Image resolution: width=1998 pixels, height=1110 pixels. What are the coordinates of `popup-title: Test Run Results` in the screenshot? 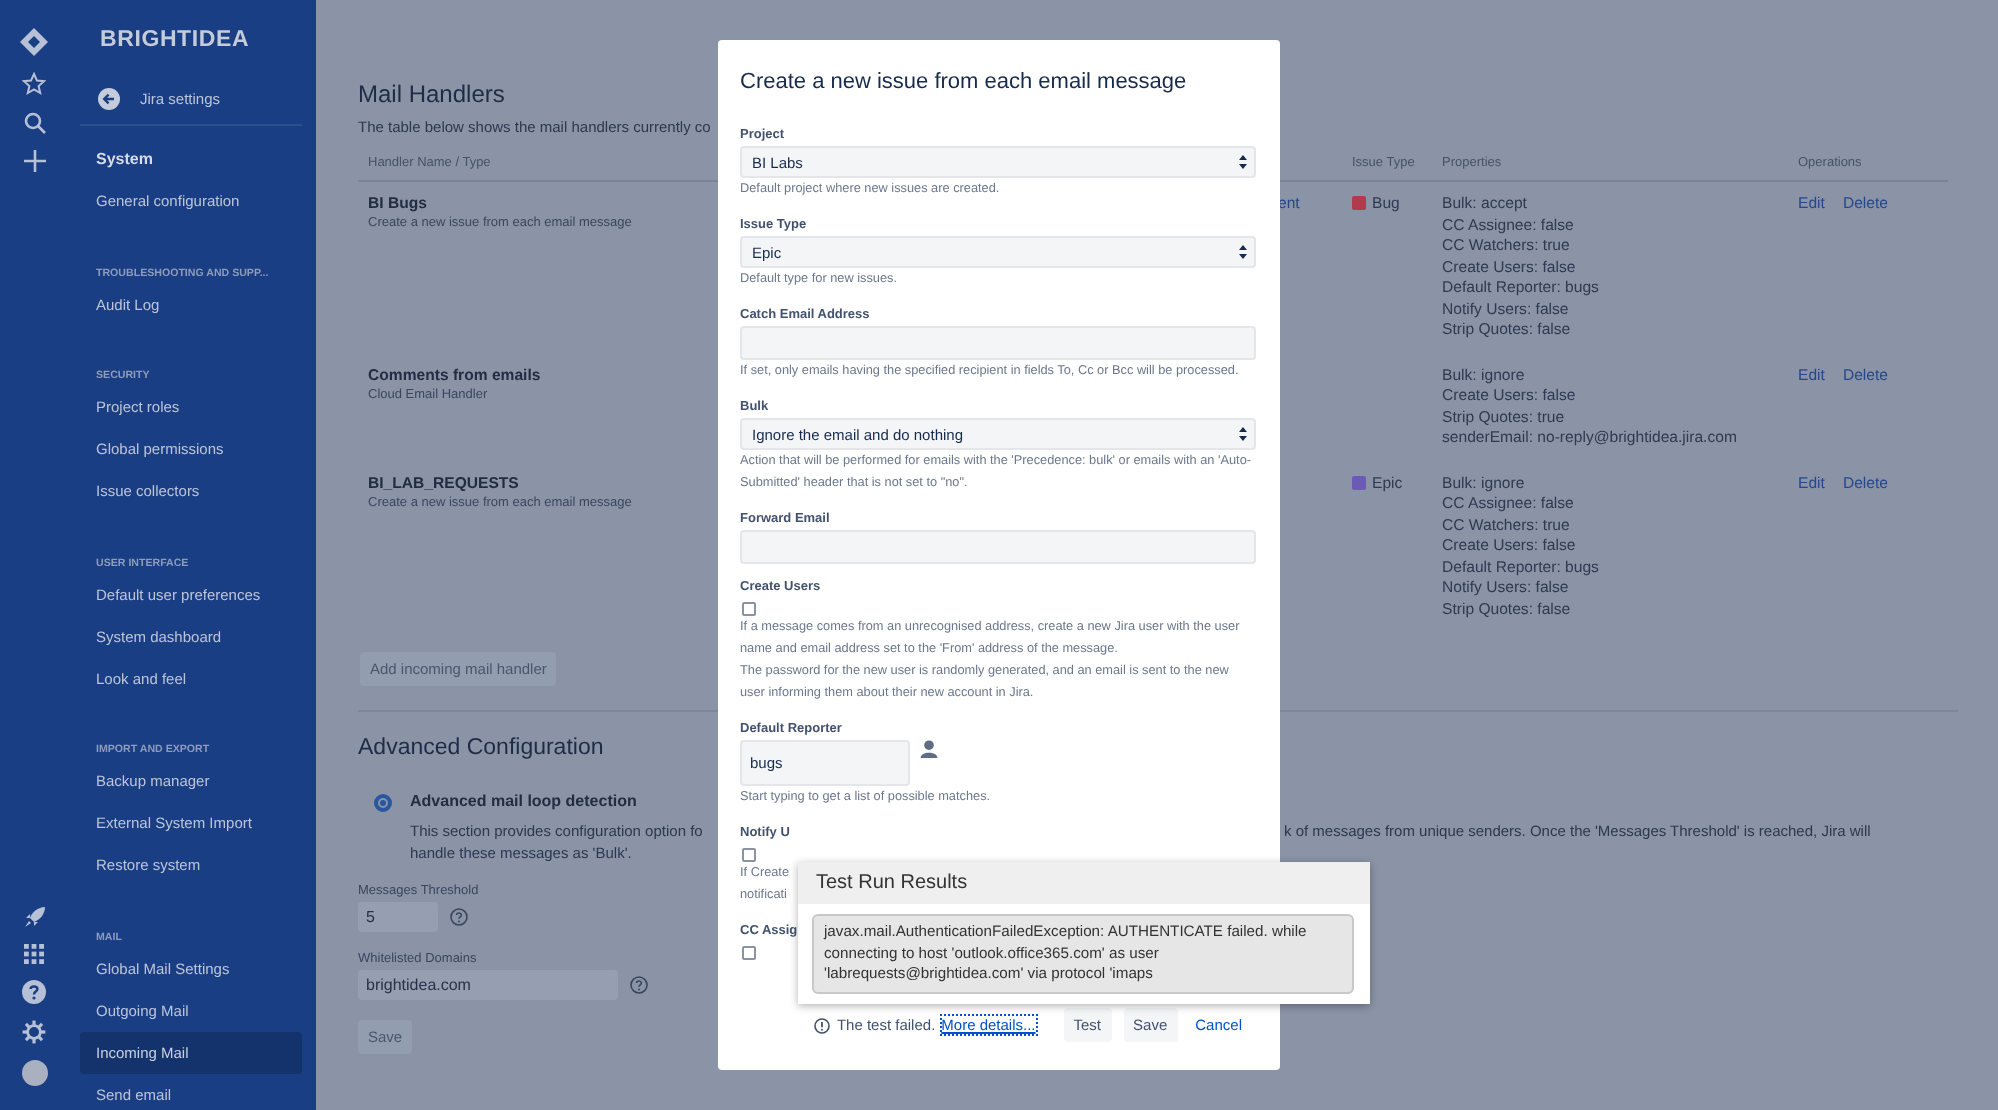 It's located at (1084, 883).